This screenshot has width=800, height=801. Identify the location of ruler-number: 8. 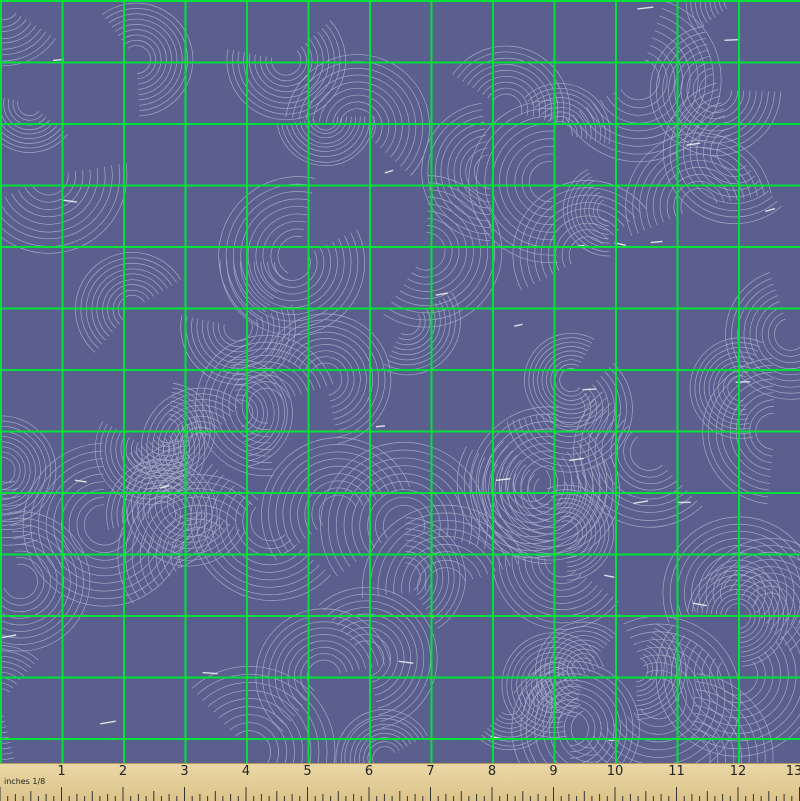
(492, 772).